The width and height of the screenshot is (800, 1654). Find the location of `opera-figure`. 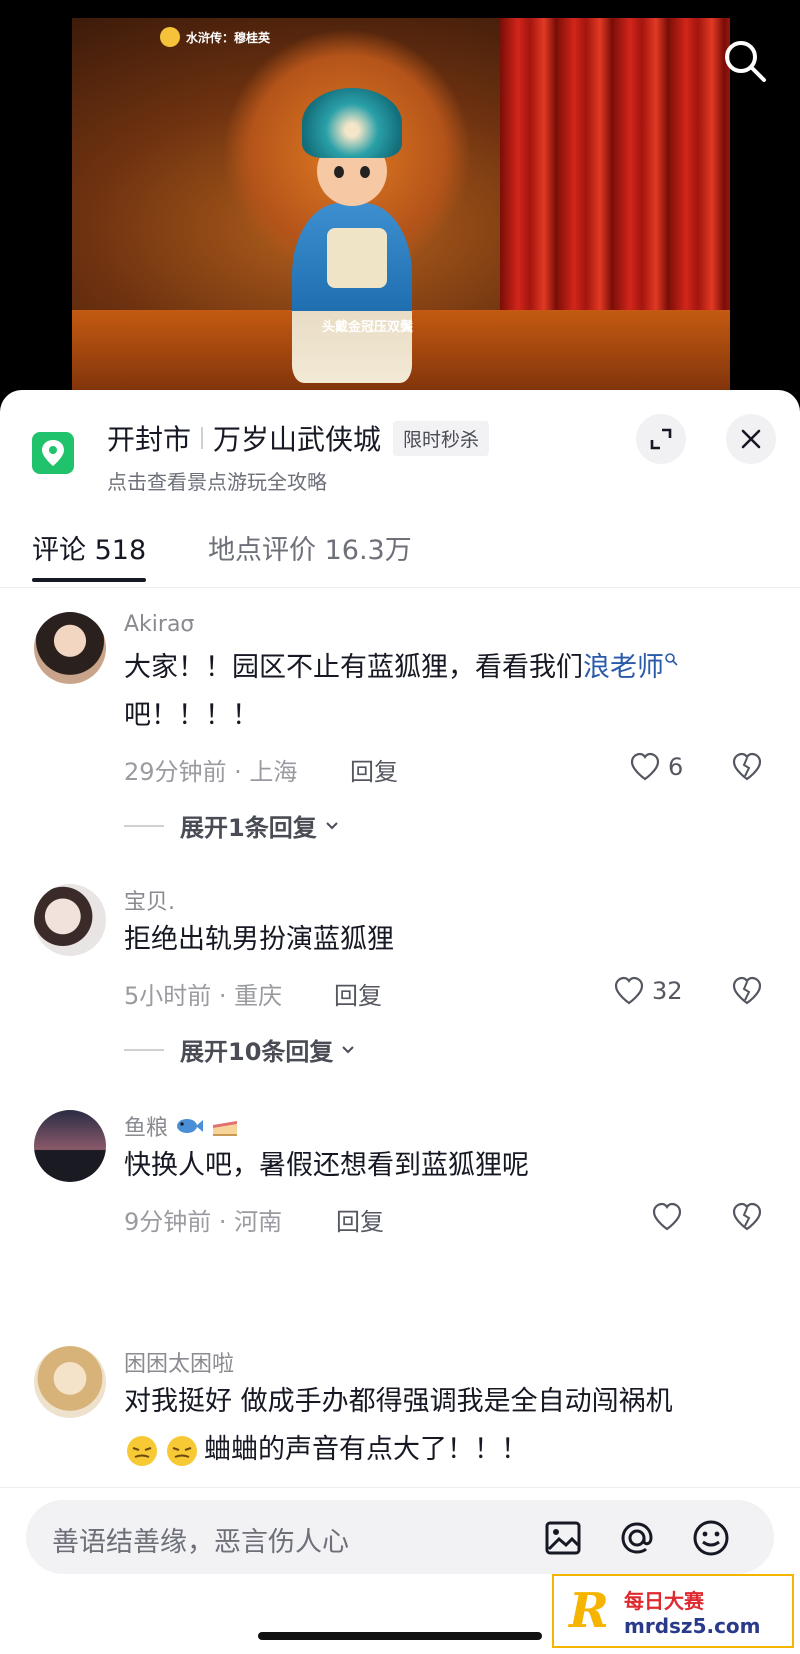

opera-figure is located at coordinates (352, 238).